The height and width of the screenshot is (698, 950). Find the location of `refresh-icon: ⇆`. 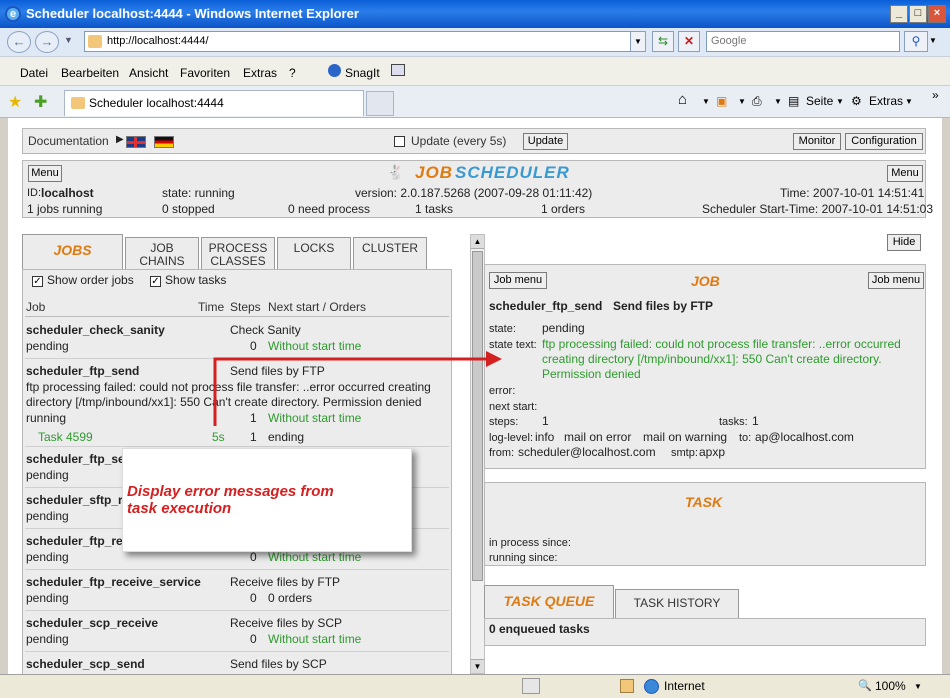

refresh-icon: ⇆ is located at coordinates (663, 41).